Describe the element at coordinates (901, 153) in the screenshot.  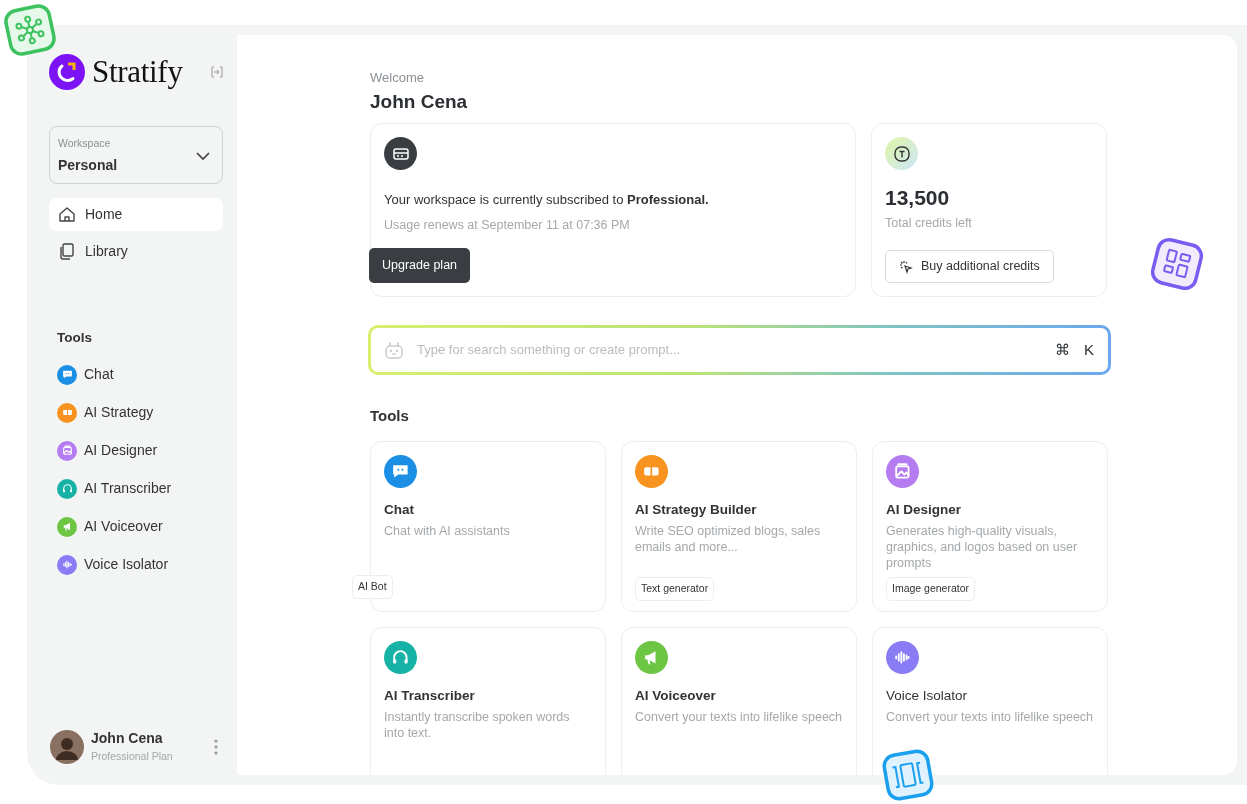
I see `token-icon` at that location.